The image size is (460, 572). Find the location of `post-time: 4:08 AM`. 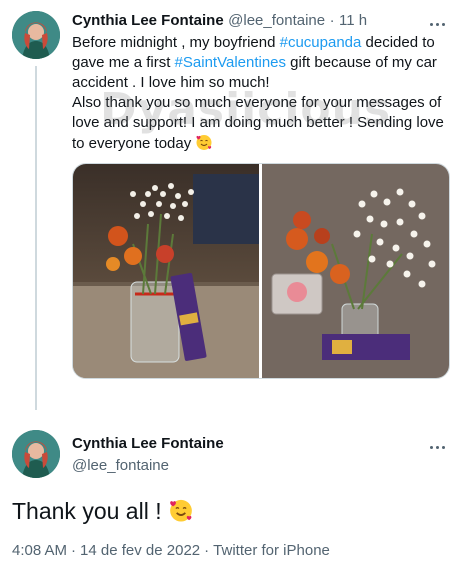

post-time: 4:08 AM is located at coordinates (39, 550).